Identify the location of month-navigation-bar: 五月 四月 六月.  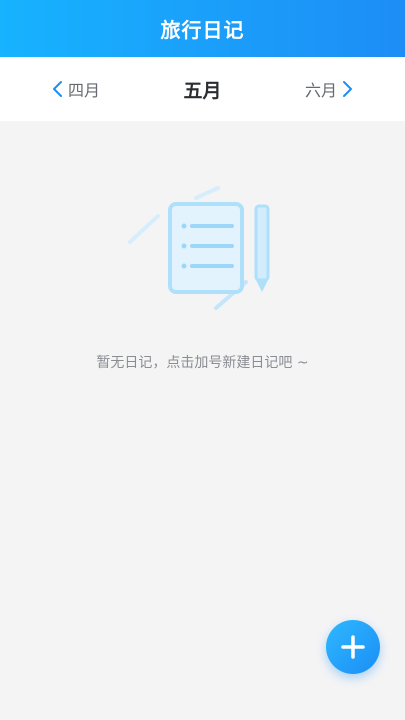
(202, 89).